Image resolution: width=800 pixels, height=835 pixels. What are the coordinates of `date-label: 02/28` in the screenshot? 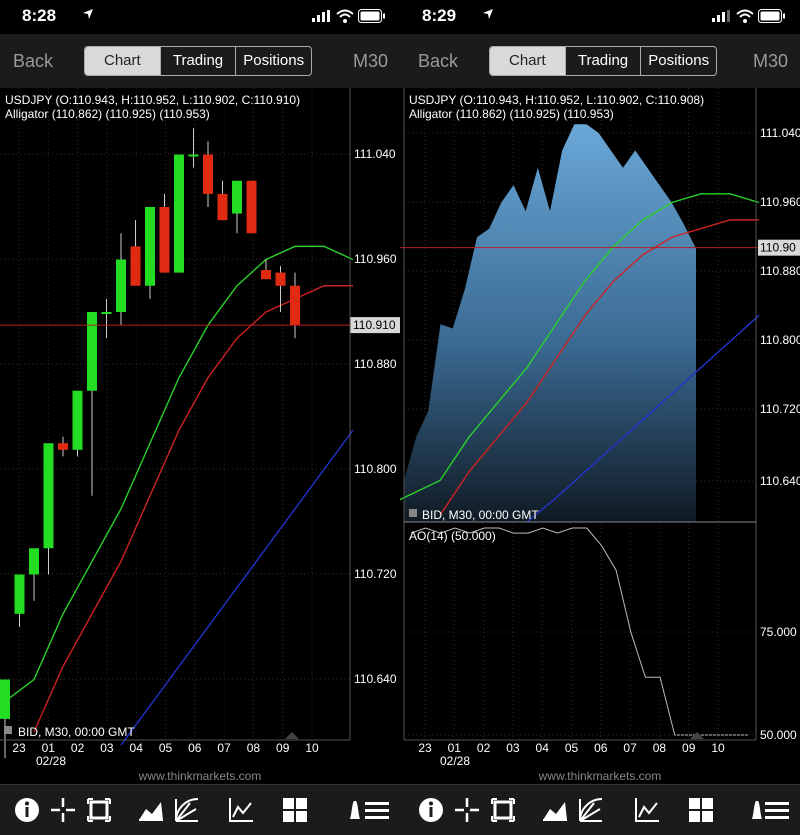 It's located at (51, 761).